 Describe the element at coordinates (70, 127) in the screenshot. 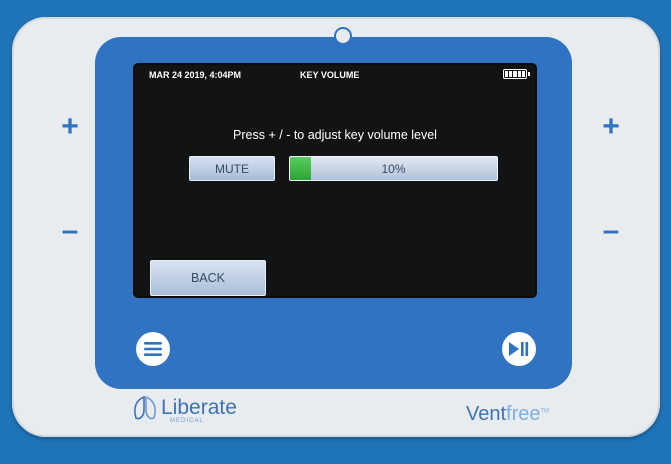

I see `left-plus-button: +` at that location.